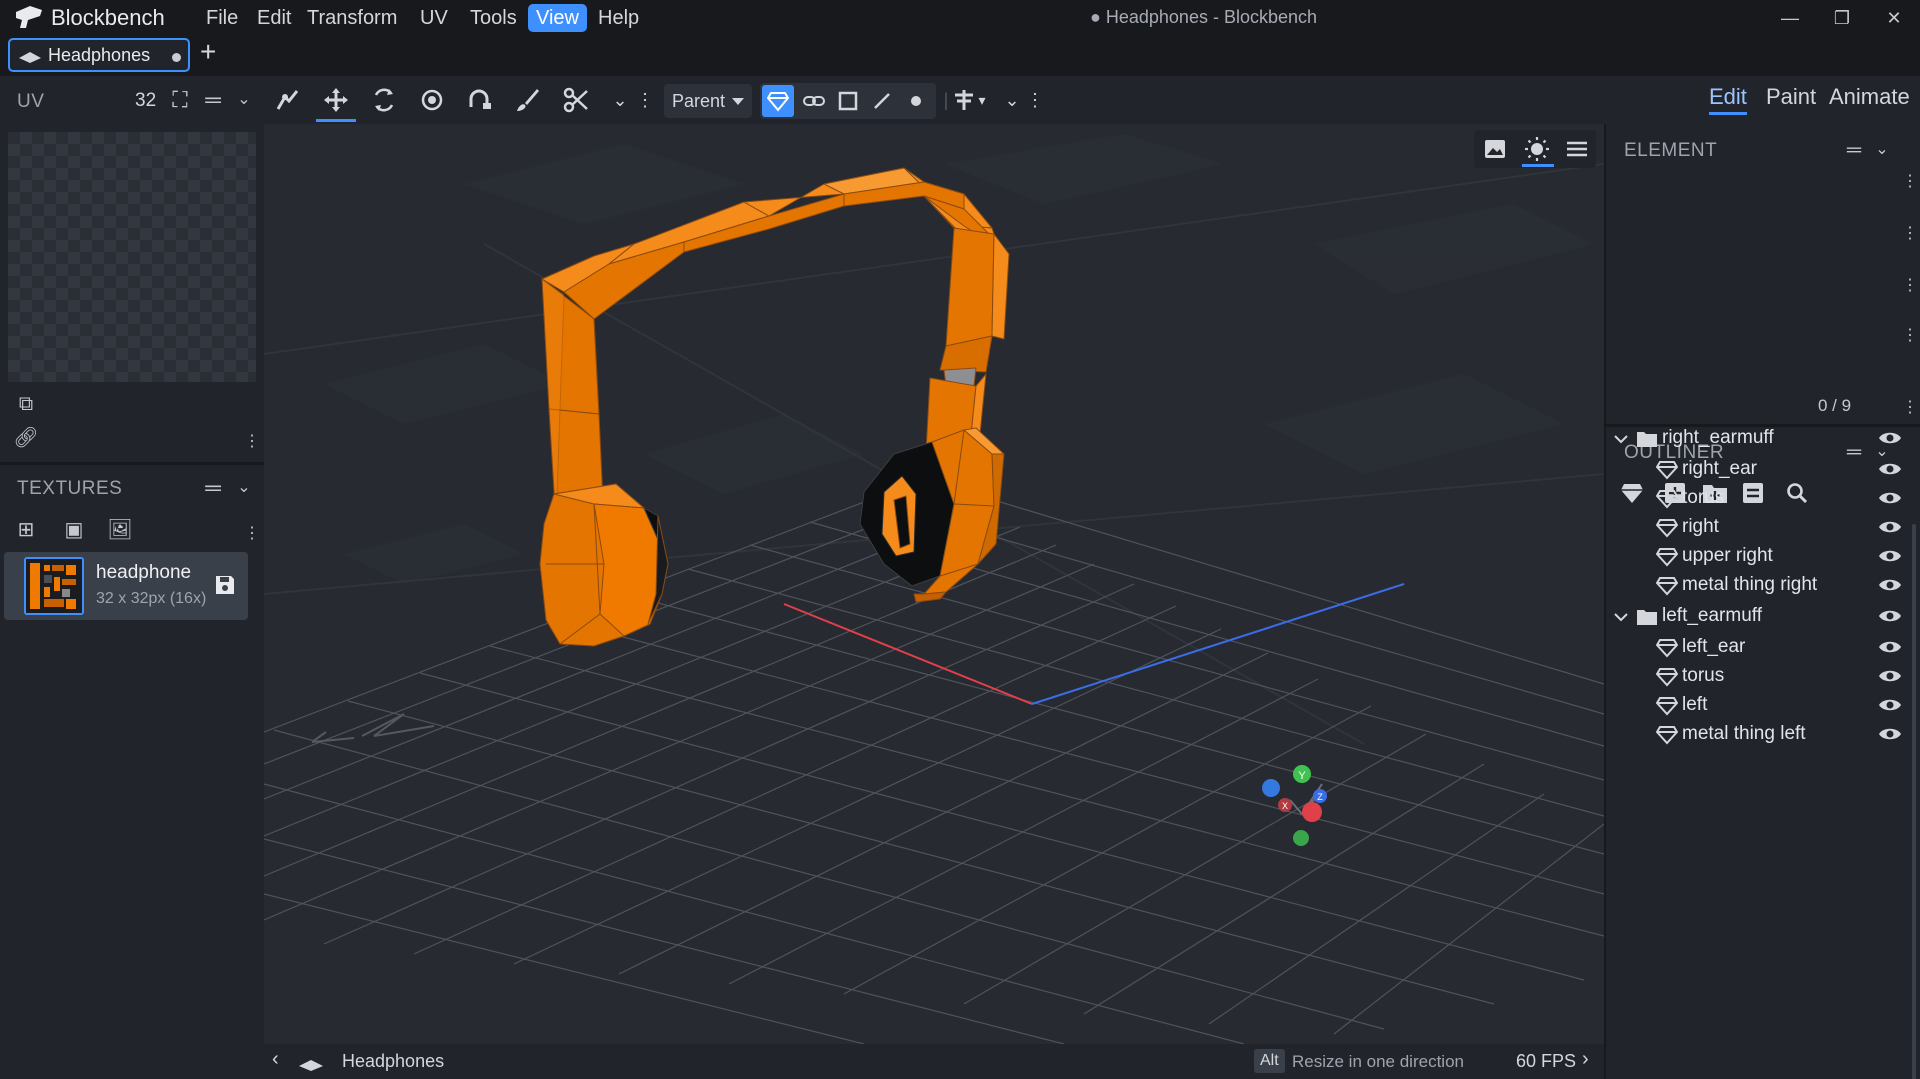 The height and width of the screenshot is (1079, 1920). I want to click on outliner-group-right-earmuff: right_earmuff, so click(1756, 439).